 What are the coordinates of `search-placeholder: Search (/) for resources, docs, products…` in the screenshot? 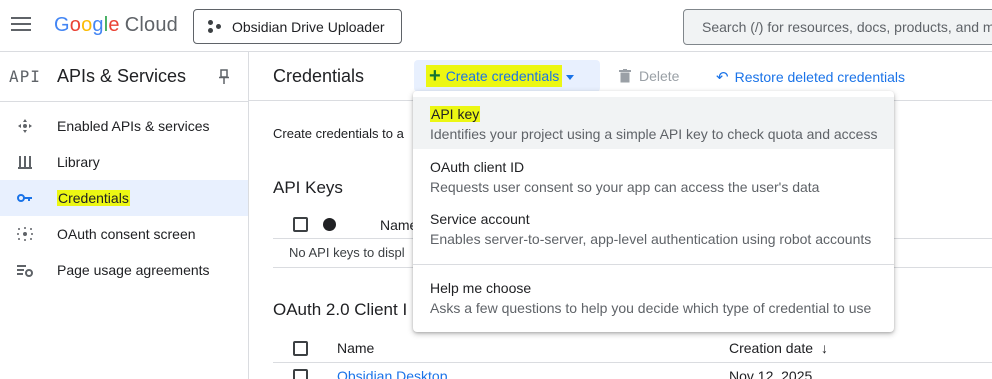 It's located at (847, 27).